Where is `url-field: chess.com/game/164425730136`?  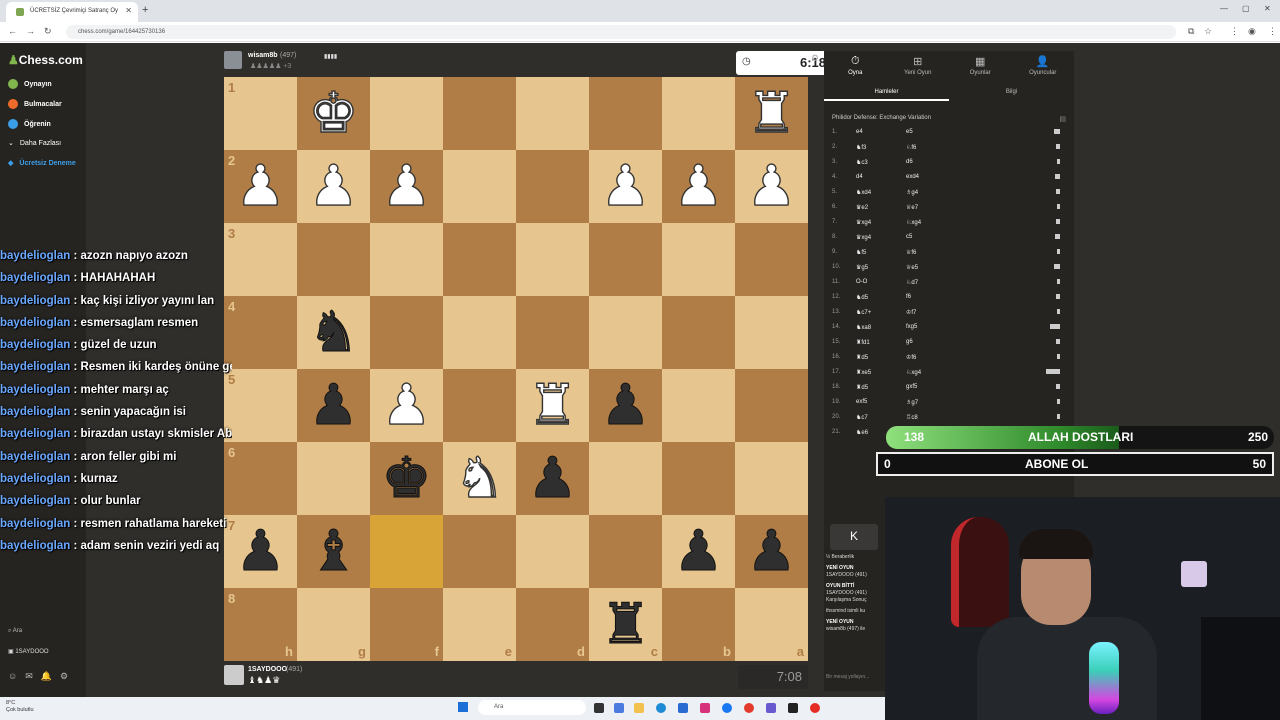 url-field: chess.com/game/164425730136 is located at coordinates (621, 32).